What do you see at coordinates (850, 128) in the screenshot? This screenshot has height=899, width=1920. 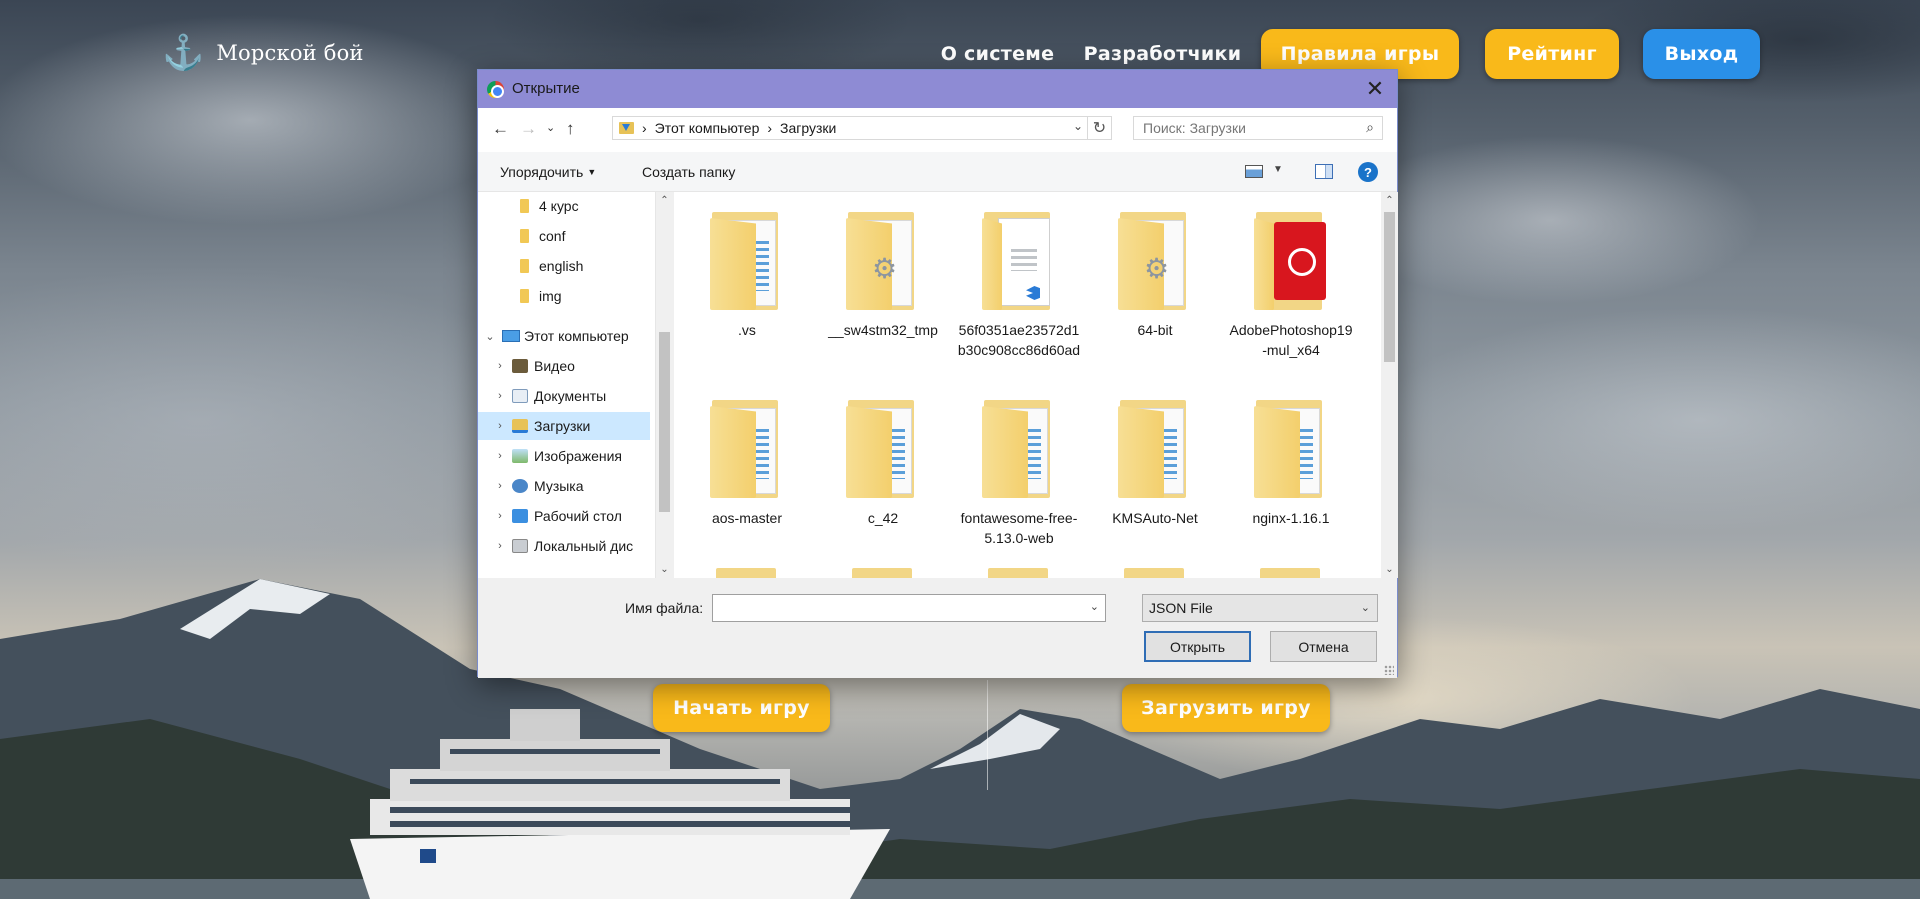 I see `address-bar: › Этот компьютер › Загрузки ⌄` at bounding box center [850, 128].